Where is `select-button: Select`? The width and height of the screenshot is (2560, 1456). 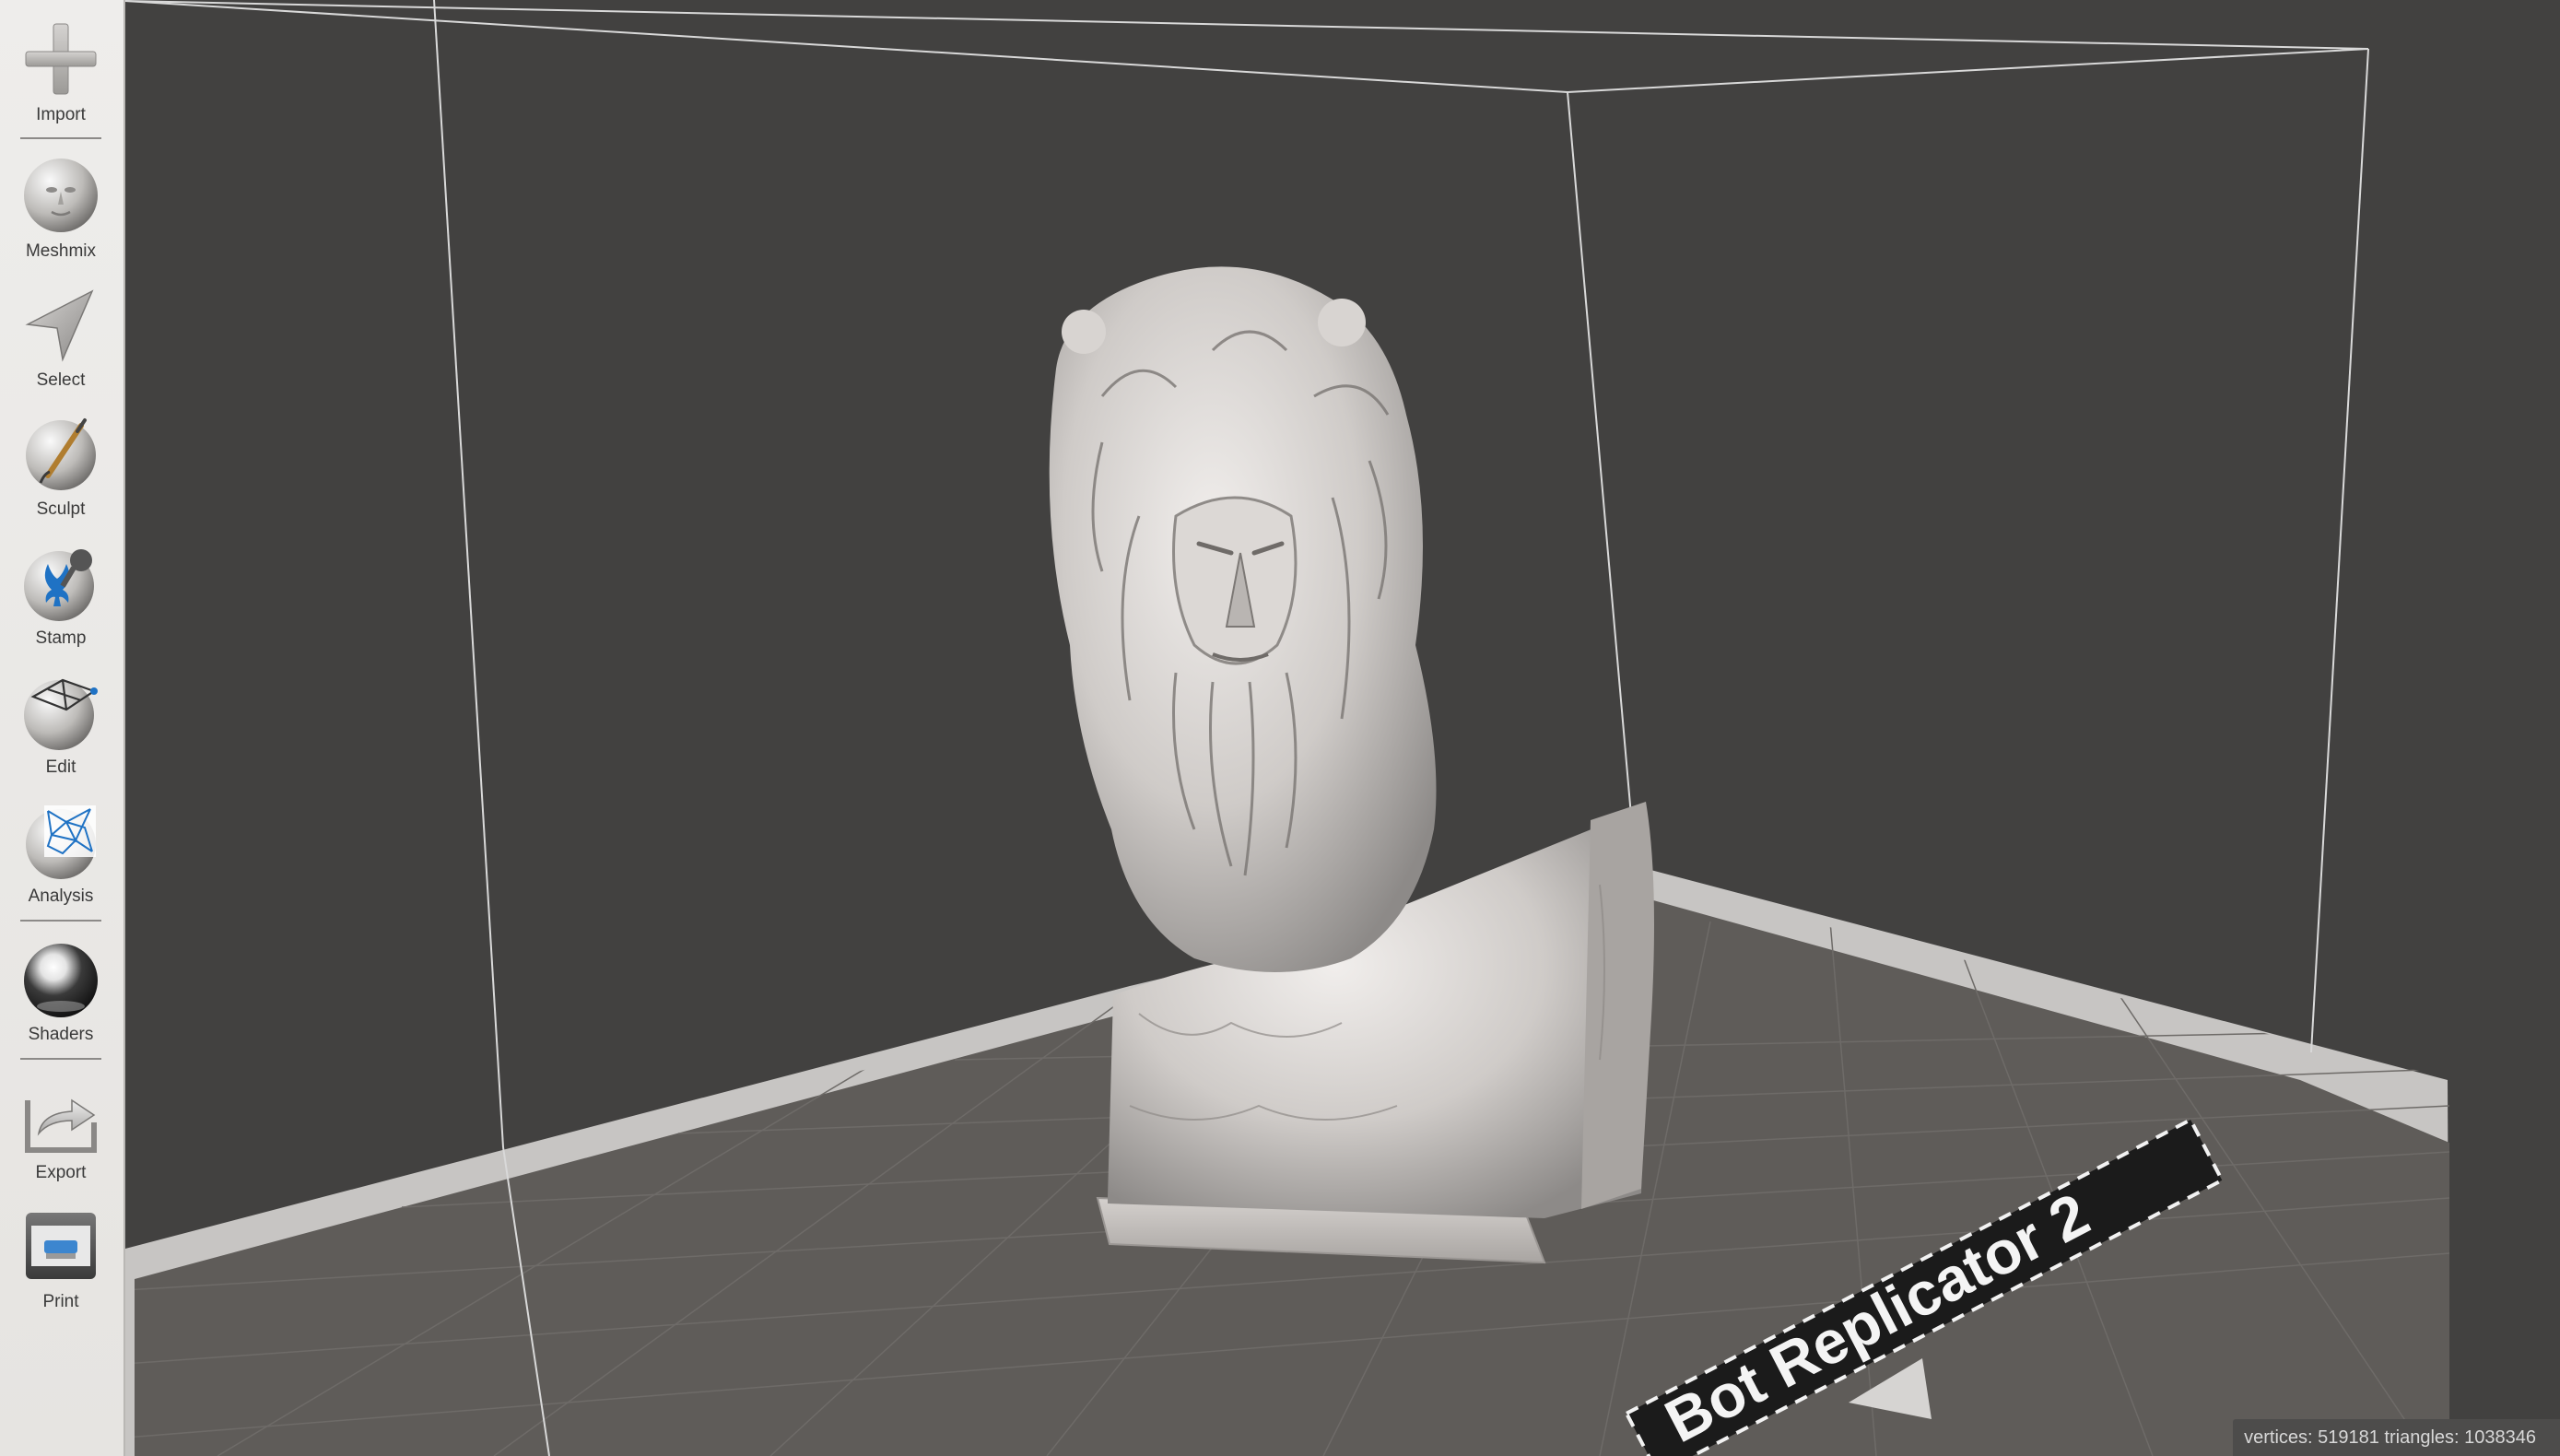
select-button: Select is located at coordinates (61, 337).